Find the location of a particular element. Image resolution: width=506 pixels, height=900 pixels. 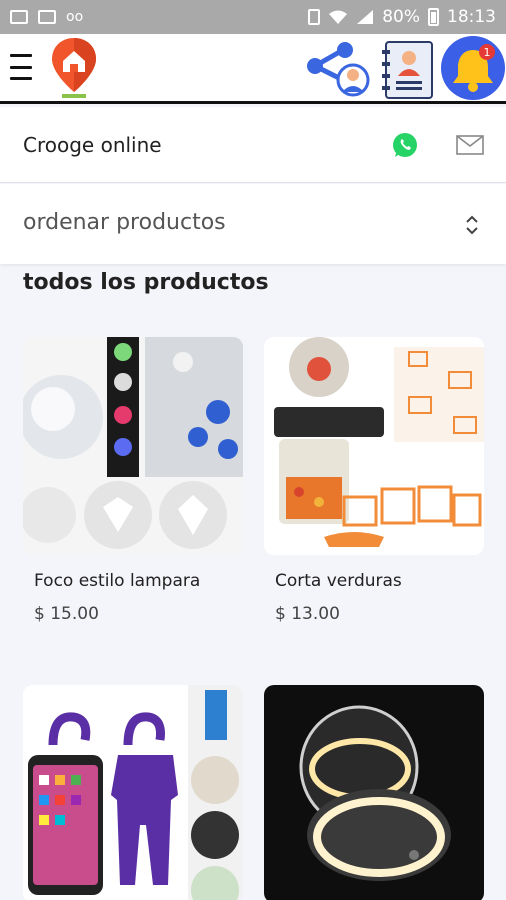

notifications-button: 1 is located at coordinates (473, 68).